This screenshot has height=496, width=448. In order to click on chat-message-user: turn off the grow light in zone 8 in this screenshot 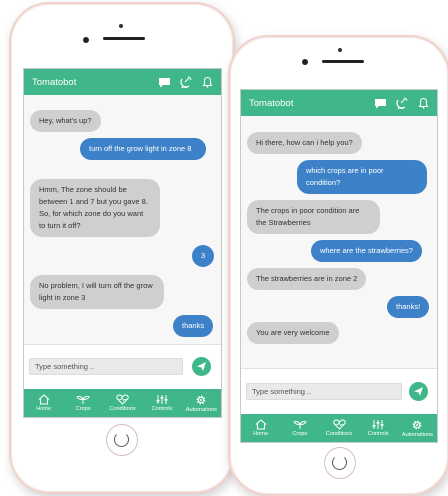, I will do `click(143, 149)`.